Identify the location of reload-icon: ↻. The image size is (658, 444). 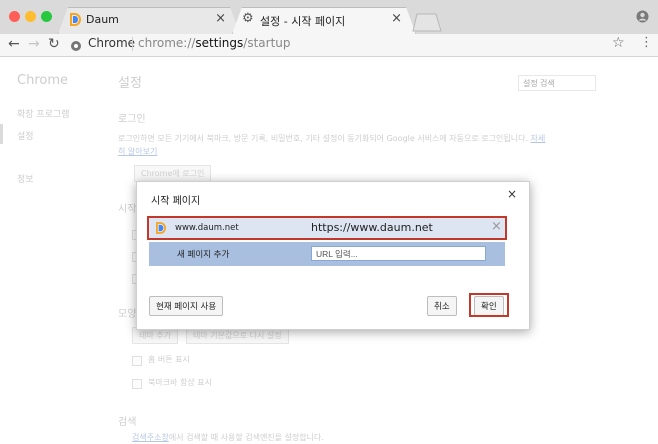
(54, 44).